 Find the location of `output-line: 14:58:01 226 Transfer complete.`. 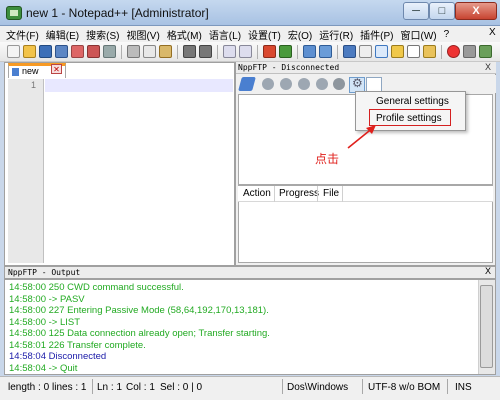

output-line: 14:58:01 226 Transfer complete. is located at coordinates (77, 345).